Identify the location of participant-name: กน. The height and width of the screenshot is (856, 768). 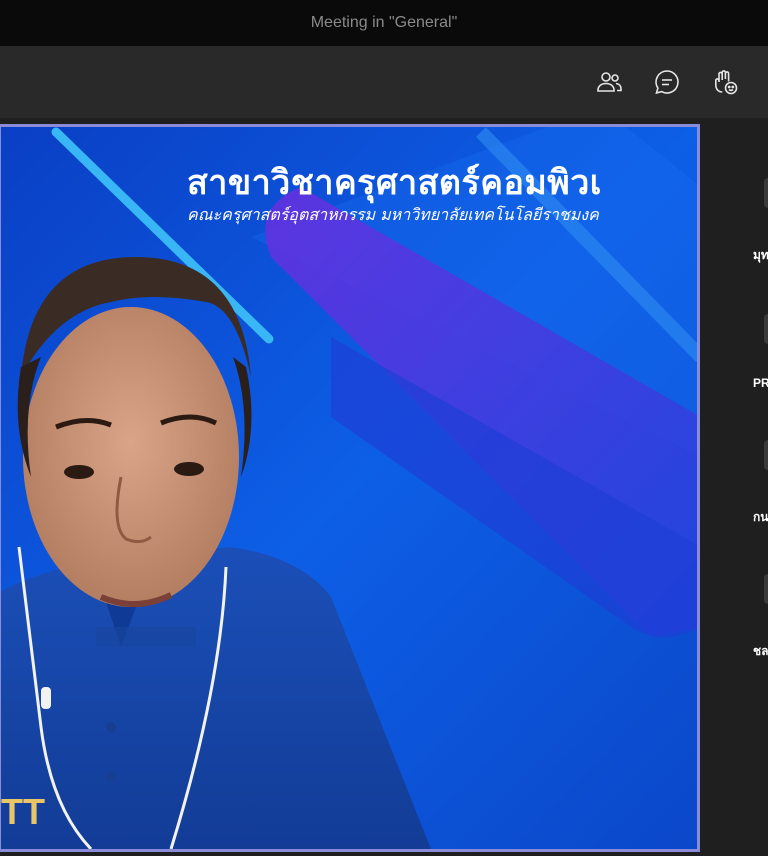
(760, 517).